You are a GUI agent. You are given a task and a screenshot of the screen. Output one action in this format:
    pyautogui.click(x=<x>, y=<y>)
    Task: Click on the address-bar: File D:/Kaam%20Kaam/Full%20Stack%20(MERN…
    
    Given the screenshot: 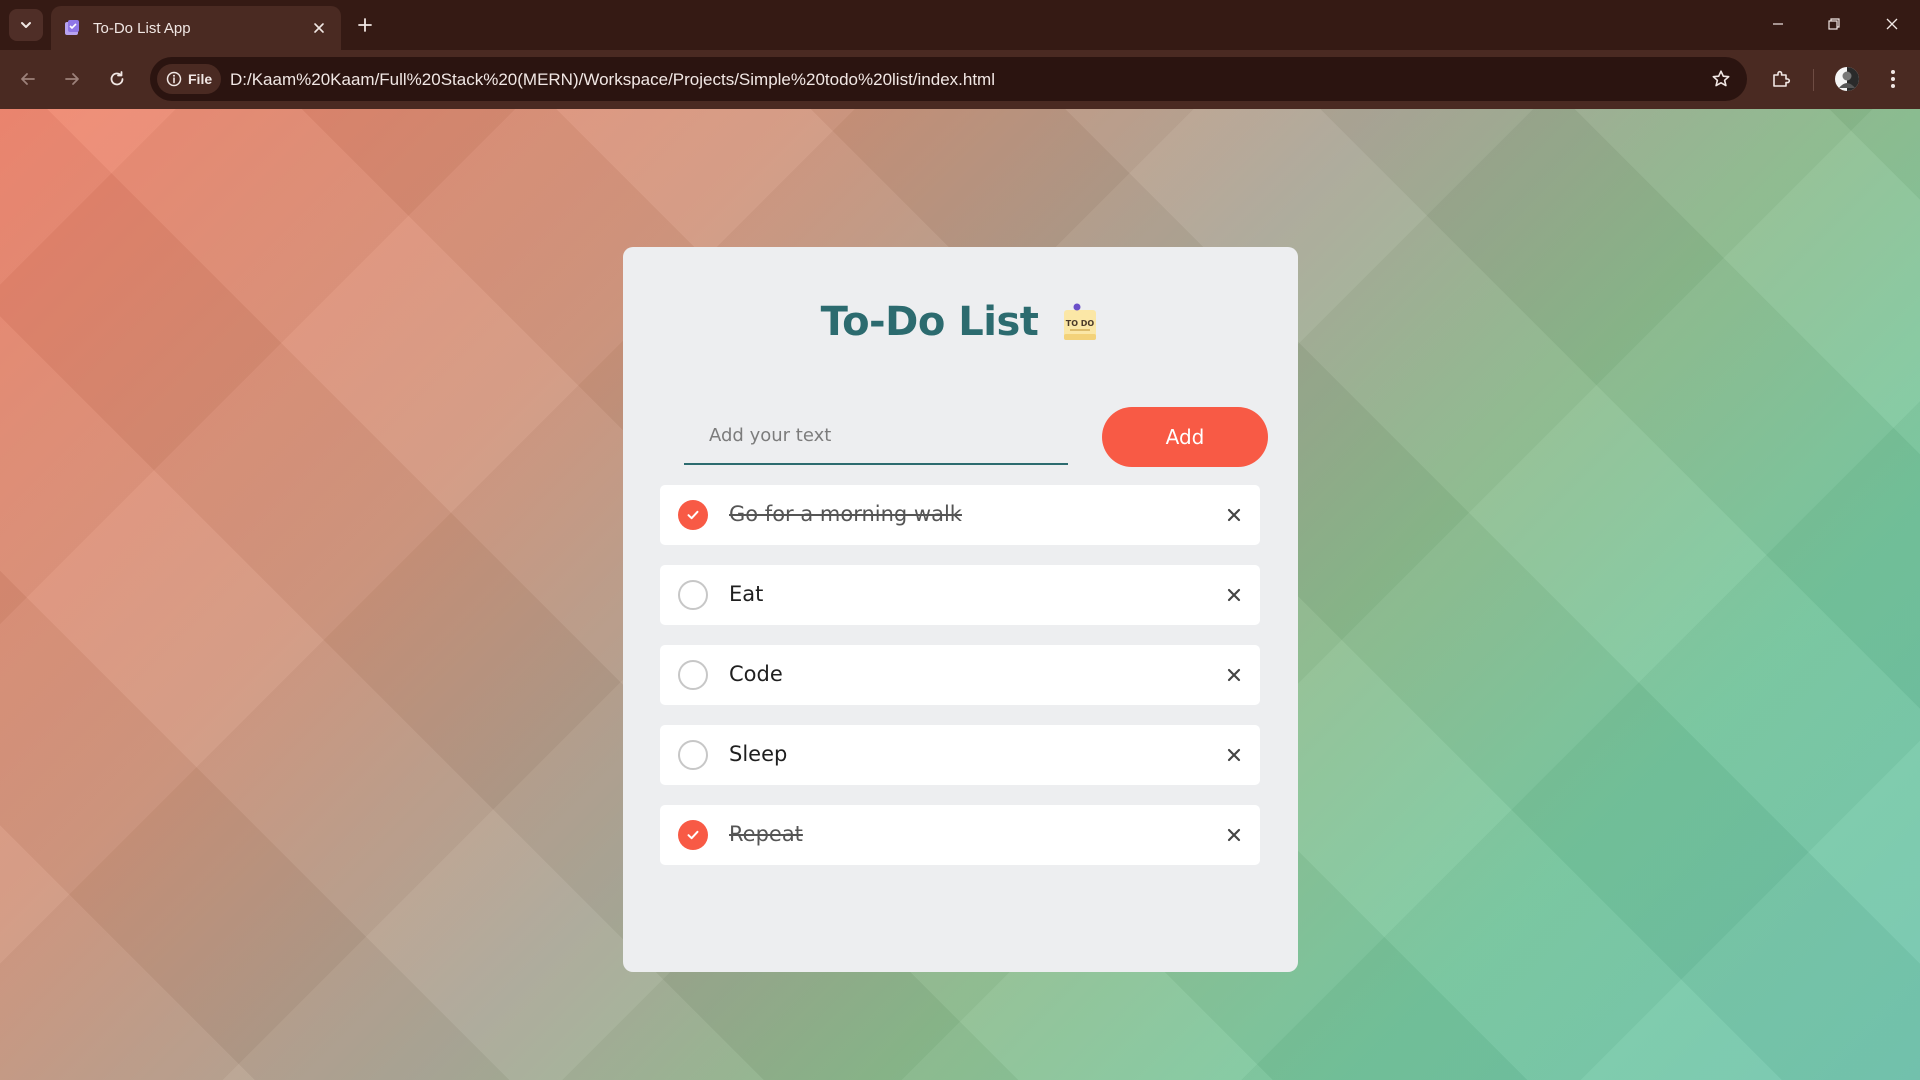 What is the action you would take?
    pyautogui.click(x=948, y=79)
    